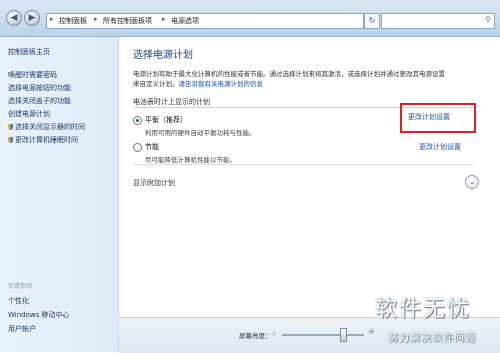 The height and width of the screenshot is (353, 500). I want to click on brightness-high-icon: ☀, so click(371, 332).